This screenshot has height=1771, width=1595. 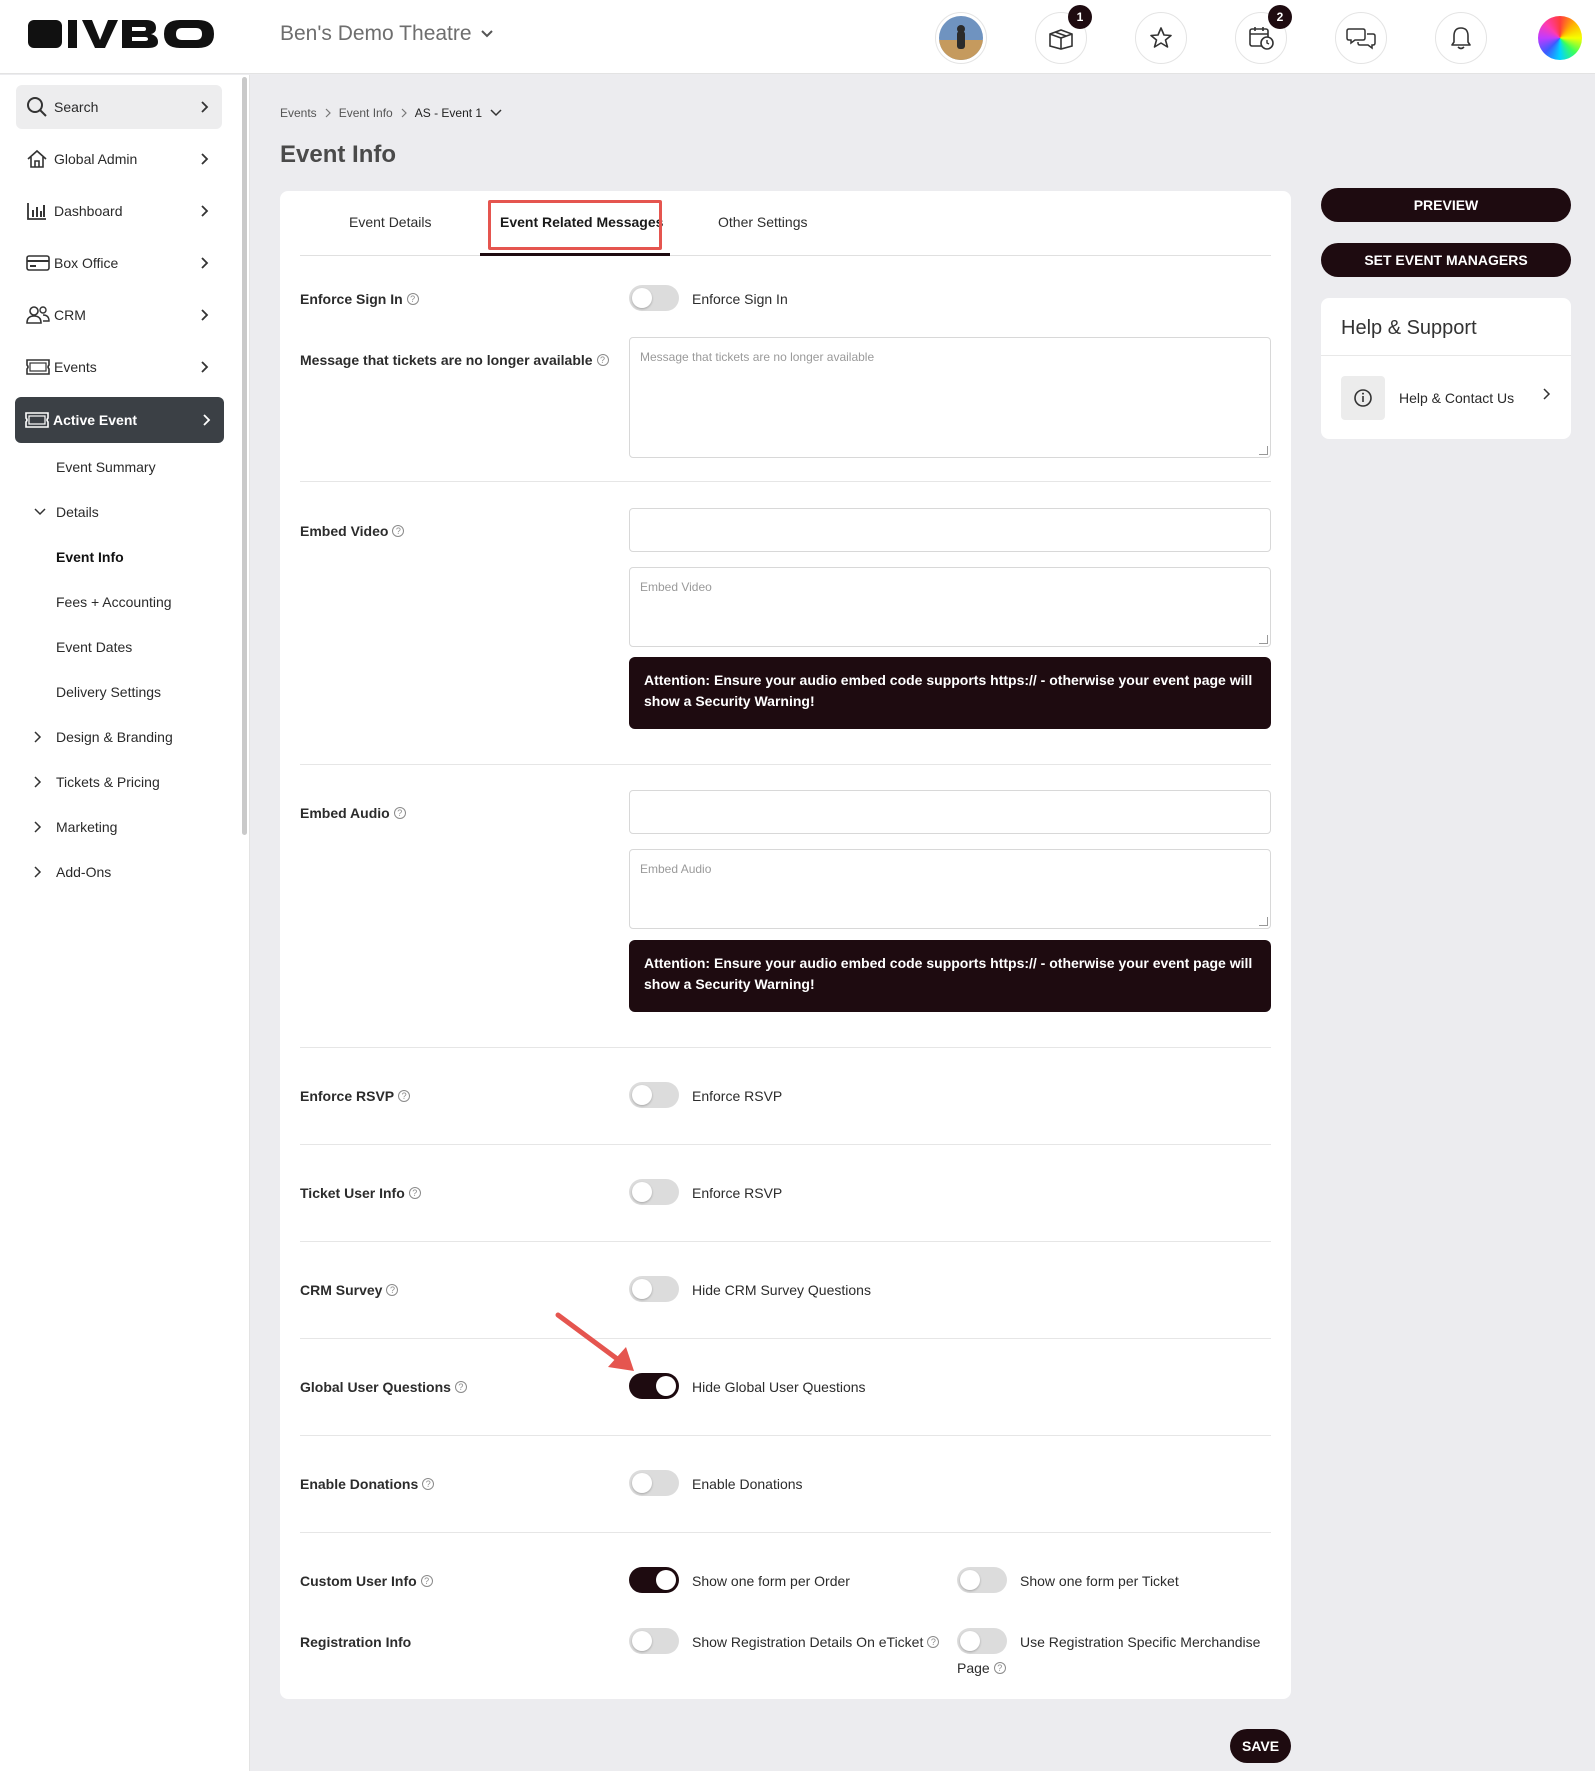 I want to click on toggle-label-text: Show Registration Details On eTicket, so click(x=808, y=1642).